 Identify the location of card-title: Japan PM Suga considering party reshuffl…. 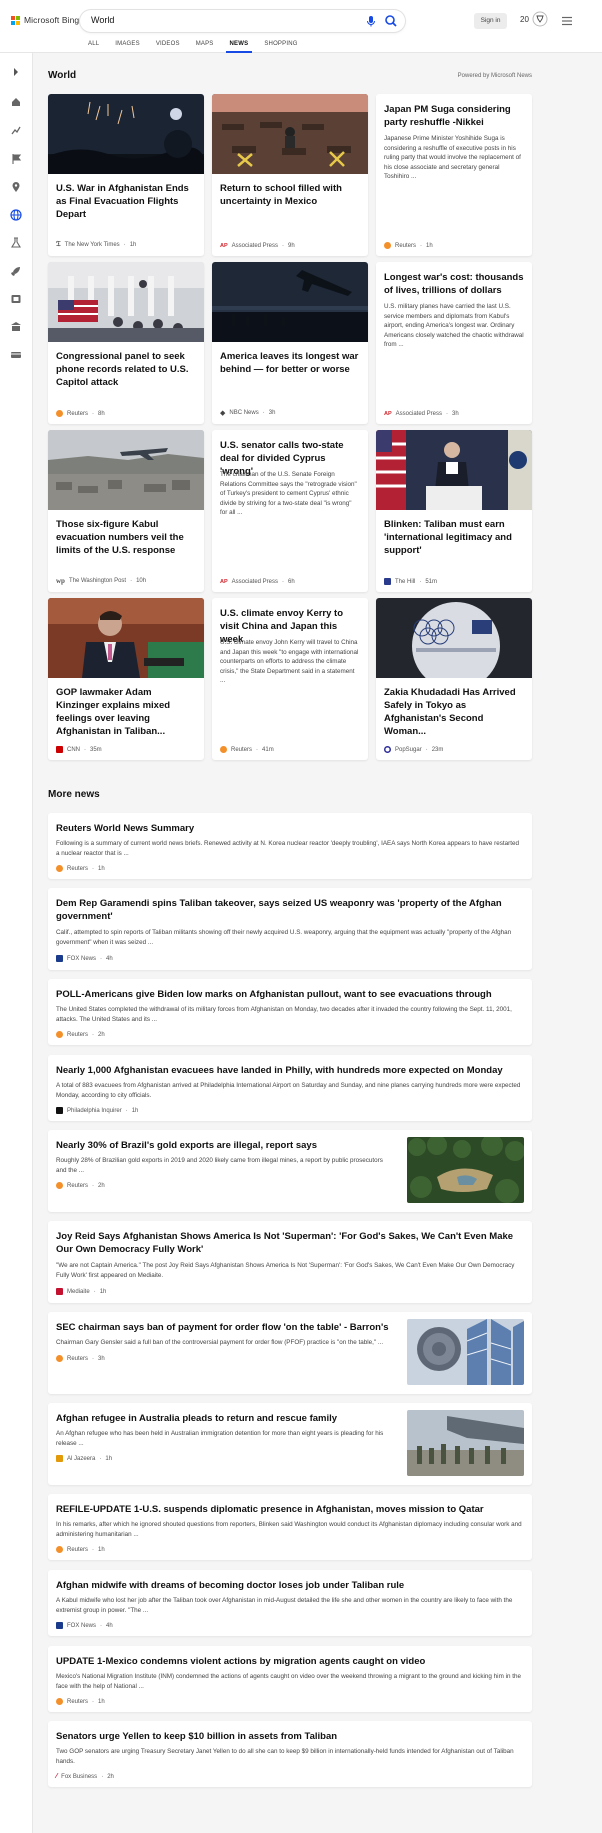
(454, 116).